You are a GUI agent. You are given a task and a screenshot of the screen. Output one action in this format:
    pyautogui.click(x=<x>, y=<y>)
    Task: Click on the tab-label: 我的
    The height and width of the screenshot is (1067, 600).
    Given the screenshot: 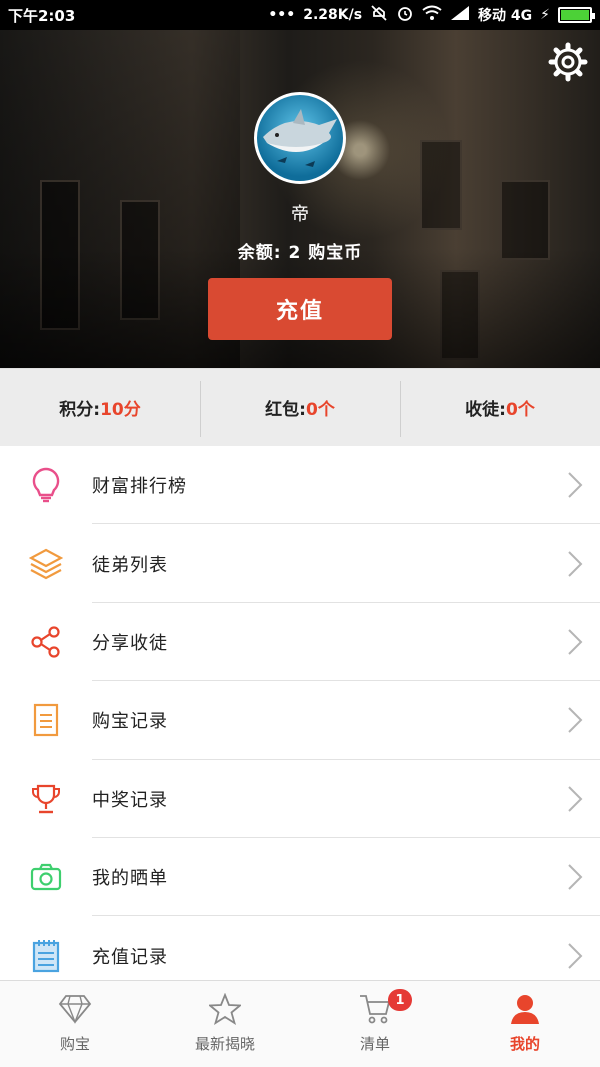 What is the action you would take?
    pyautogui.click(x=524, y=1044)
    